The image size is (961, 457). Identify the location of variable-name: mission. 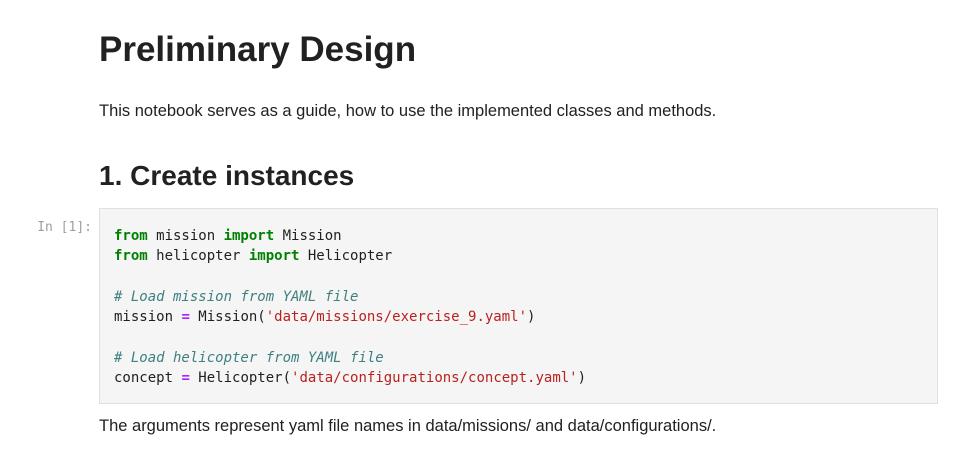
(148, 317).